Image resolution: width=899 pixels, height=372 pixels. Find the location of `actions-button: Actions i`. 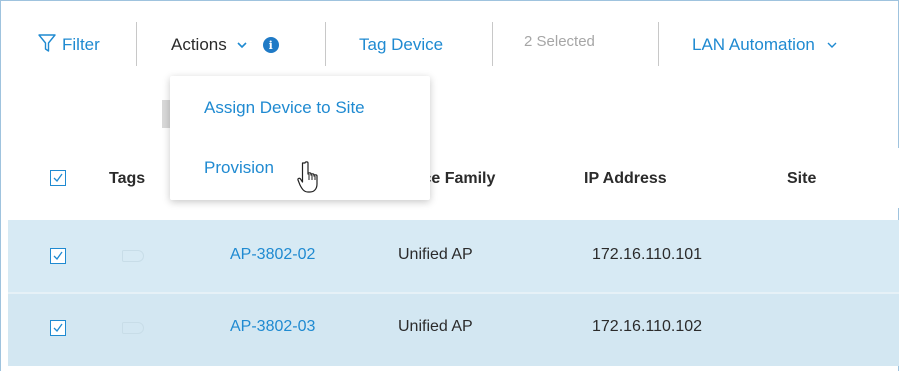

actions-button: Actions i is located at coordinates (225, 45).